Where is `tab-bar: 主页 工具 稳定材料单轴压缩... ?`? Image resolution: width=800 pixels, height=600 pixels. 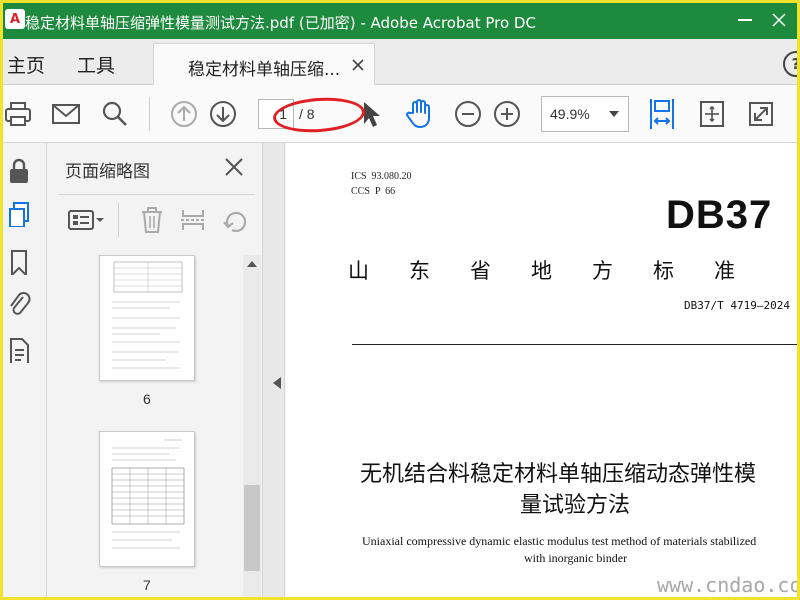
tab-bar: 主页 工具 稳定材料单轴压缩... ? is located at coordinates (400, 62).